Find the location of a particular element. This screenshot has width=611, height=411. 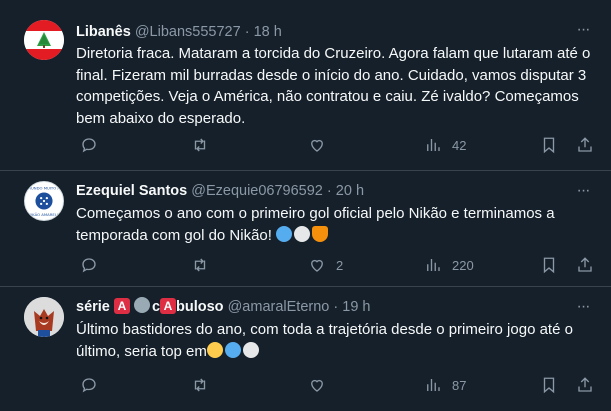

name-part: buloso is located at coordinates (200, 307).